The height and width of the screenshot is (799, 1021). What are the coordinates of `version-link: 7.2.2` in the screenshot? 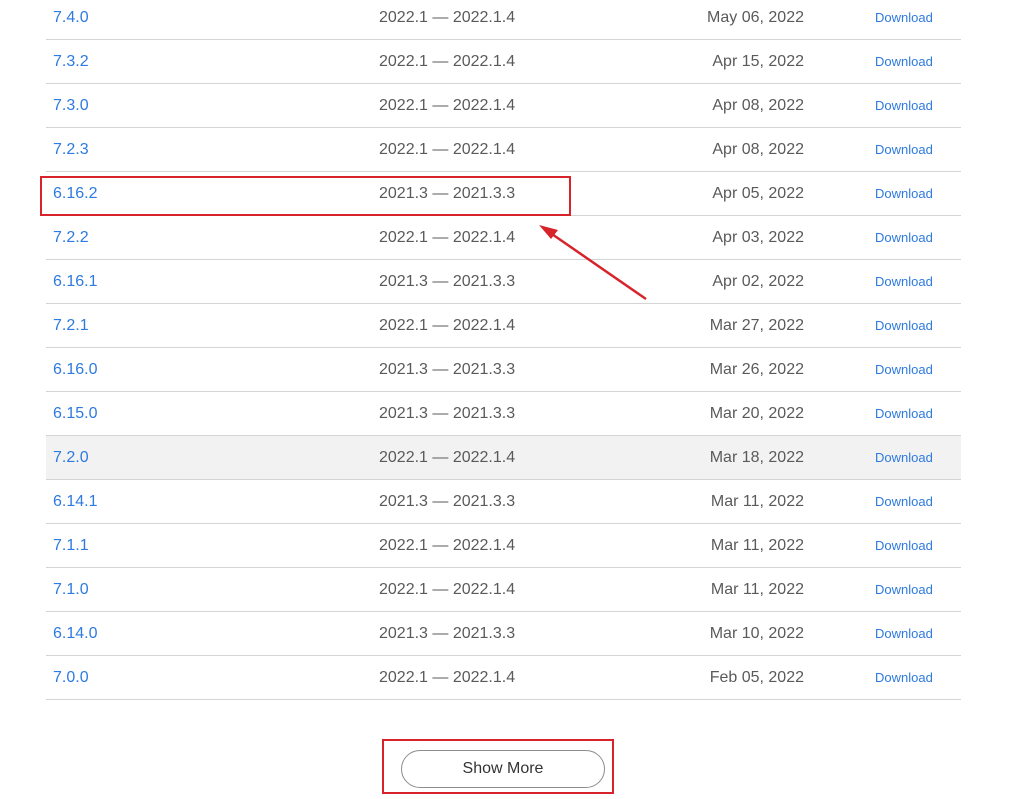 It's located at (71, 237).